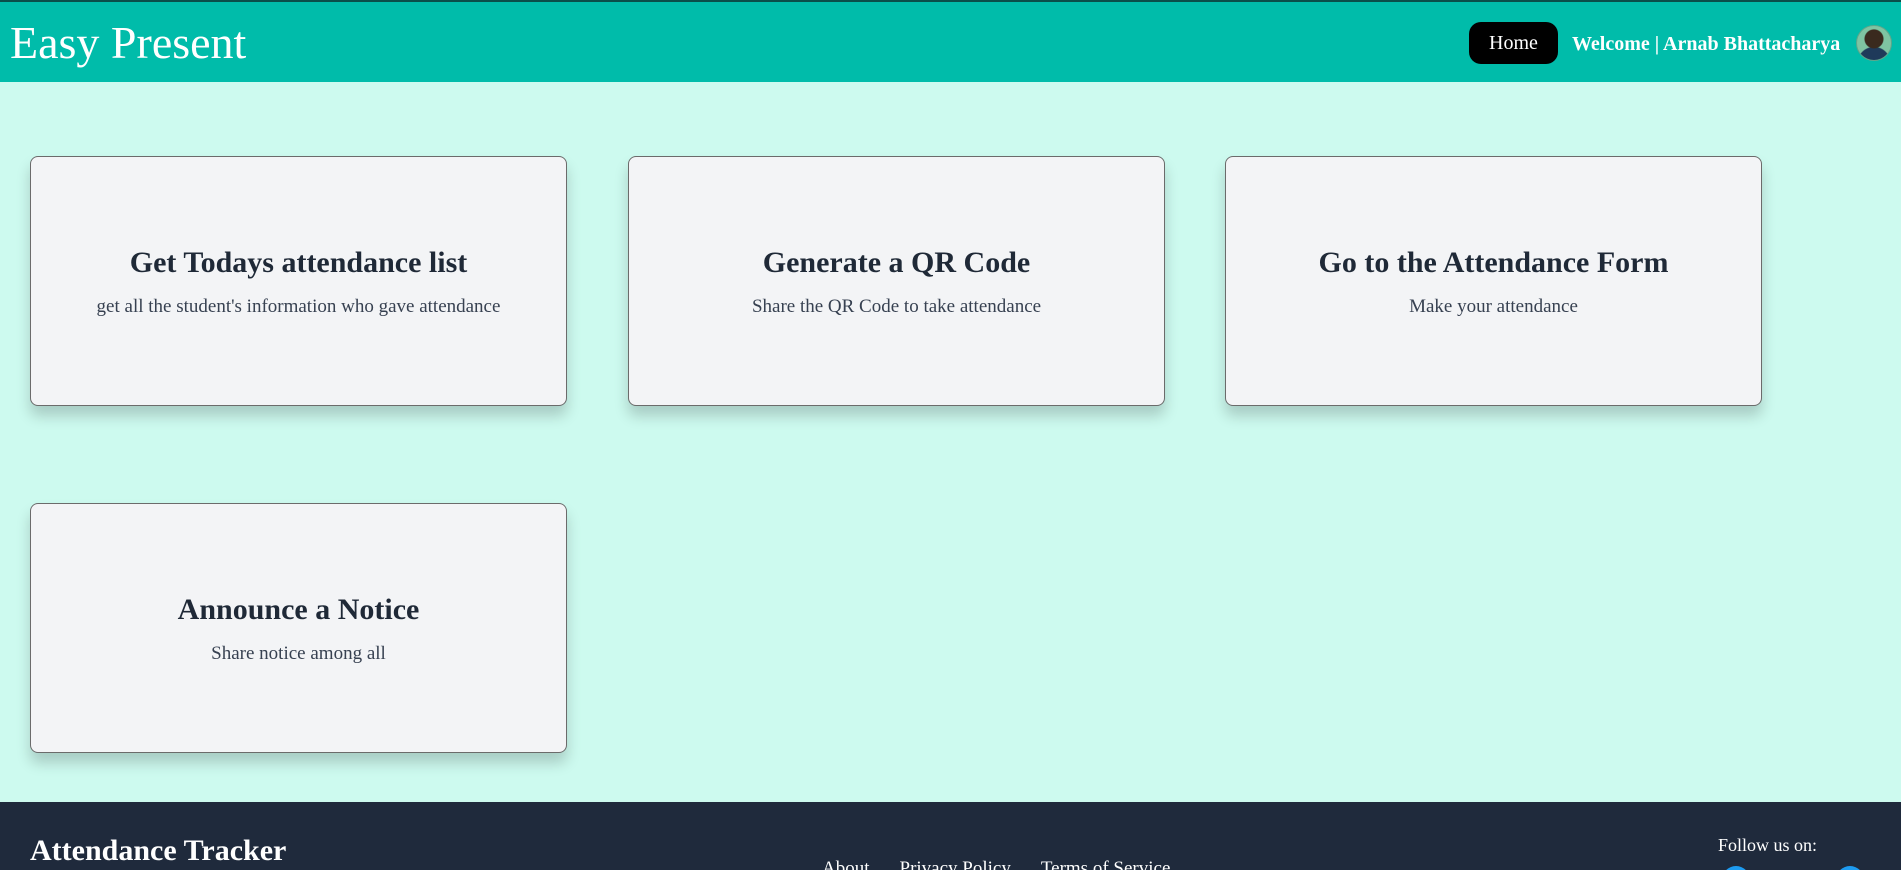 The height and width of the screenshot is (870, 1901). Describe the element at coordinates (298, 628) in the screenshot. I see `card-announce-notice: Announce a Notice Share notice among all` at that location.